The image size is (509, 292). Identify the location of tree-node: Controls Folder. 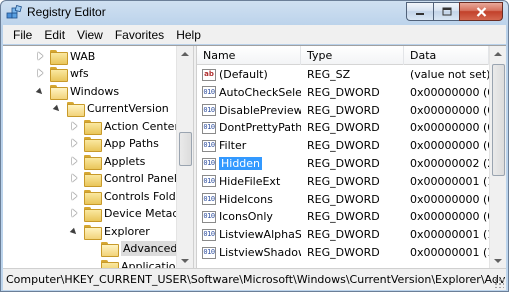
(128, 196).